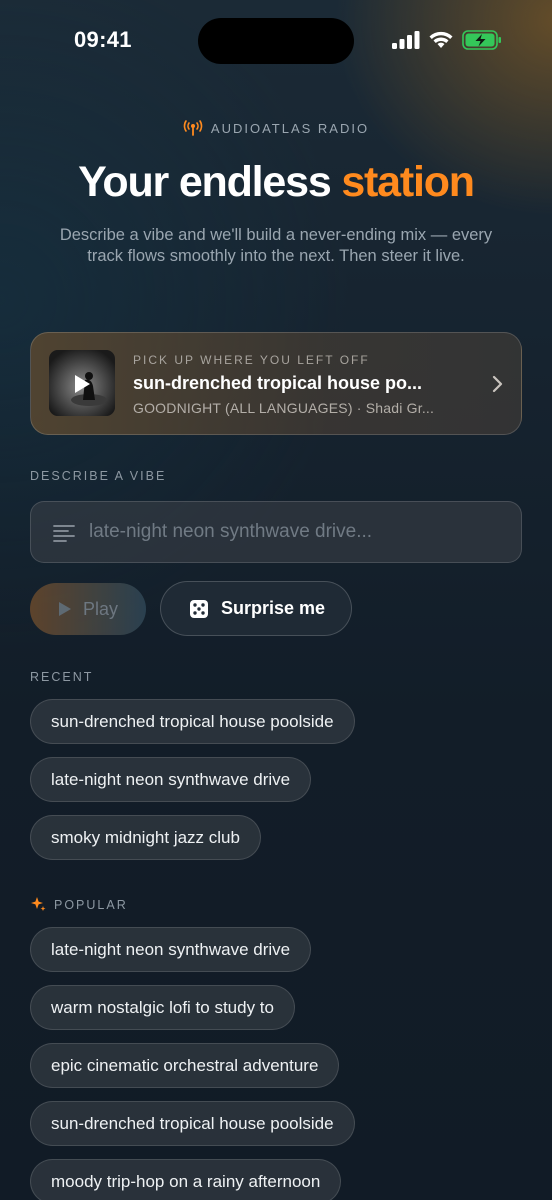 The height and width of the screenshot is (1200, 552). What do you see at coordinates (91, 905) in the screenshot?
I see `popular-label-text: POPULAR` at bounding box center [91, 905].